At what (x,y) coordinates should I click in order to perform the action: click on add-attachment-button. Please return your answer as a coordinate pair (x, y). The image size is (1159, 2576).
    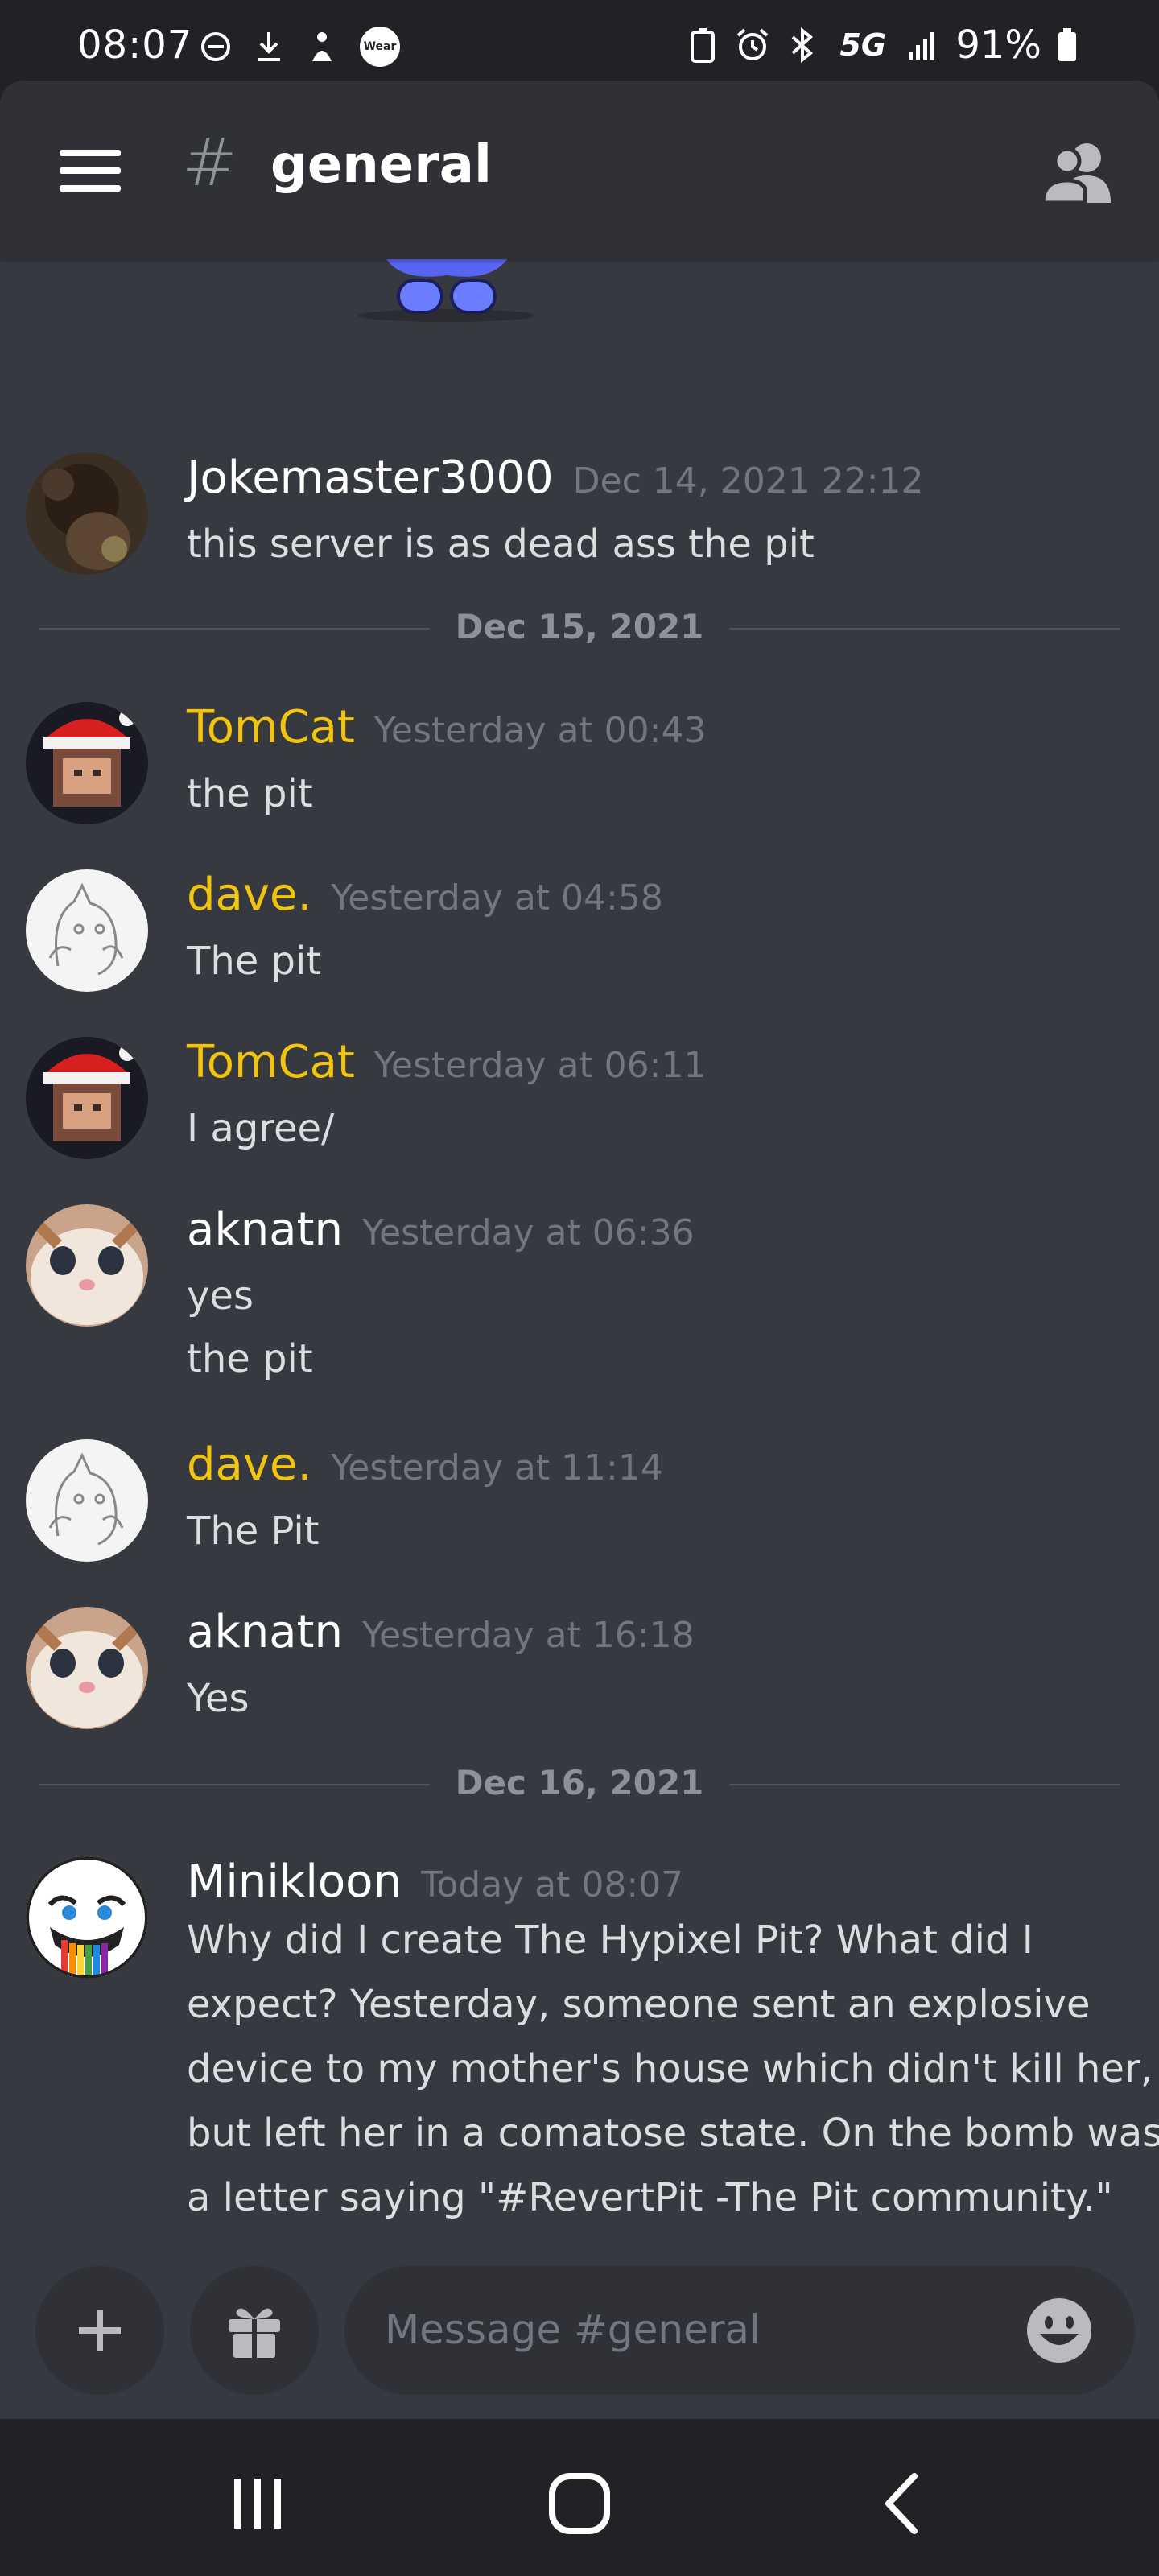
    Looking at the image, I should click on (99, 2330).